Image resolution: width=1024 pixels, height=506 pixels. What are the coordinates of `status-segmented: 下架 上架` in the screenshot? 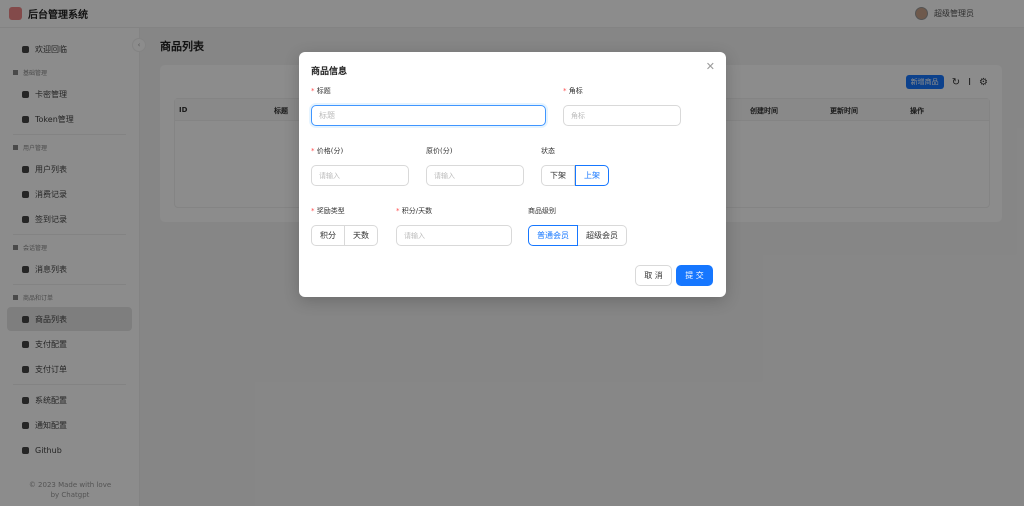 It's located at (575, 175).